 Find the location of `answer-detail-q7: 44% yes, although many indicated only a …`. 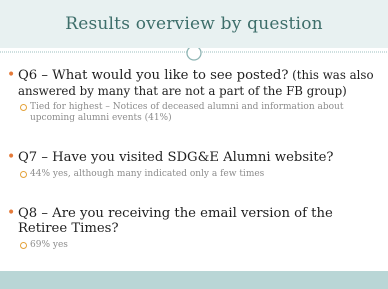

answer-detail-q7: 44% yes, although many indicated only a … is located at coordinates (201, 174).